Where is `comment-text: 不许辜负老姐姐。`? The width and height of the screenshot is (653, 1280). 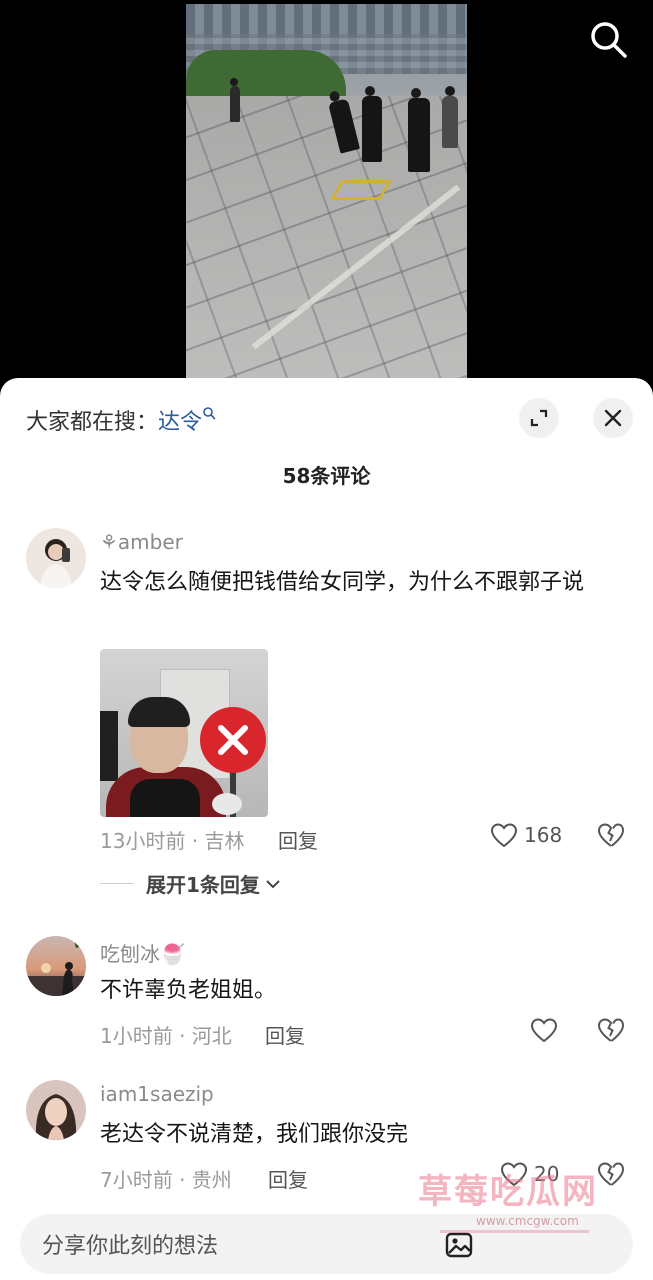
comment-text: 不许辜负老姐姐。 is located at coordinates (188, 990).